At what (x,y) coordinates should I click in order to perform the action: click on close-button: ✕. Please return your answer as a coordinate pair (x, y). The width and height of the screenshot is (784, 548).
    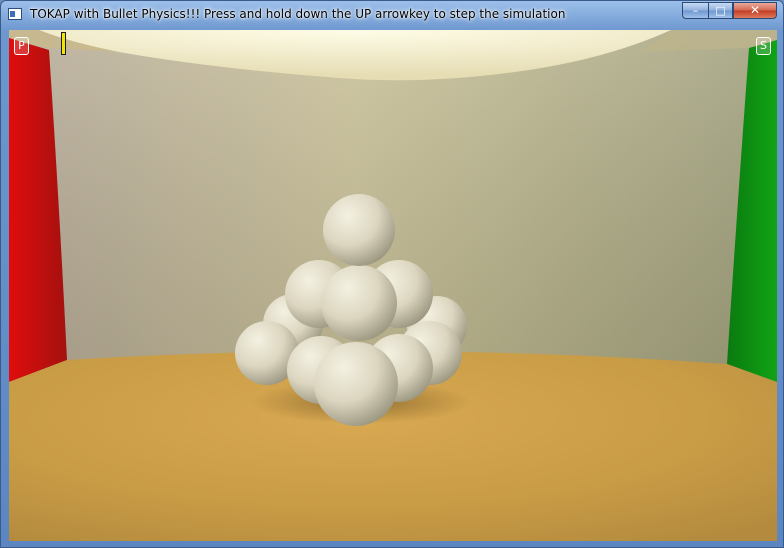
    Looking at the image, I should click on (755, 10).